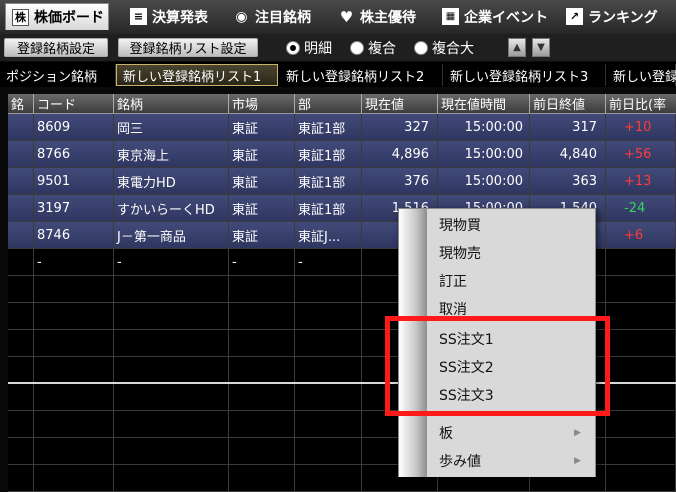  What do you see at coordinates (338, 47) in the screenshot?
I see `toolbar: 登録銘柄設定 登録銘柄リスト設定 明細 複合 複合大 ▲ ▼` at bounding box center [338, 47].